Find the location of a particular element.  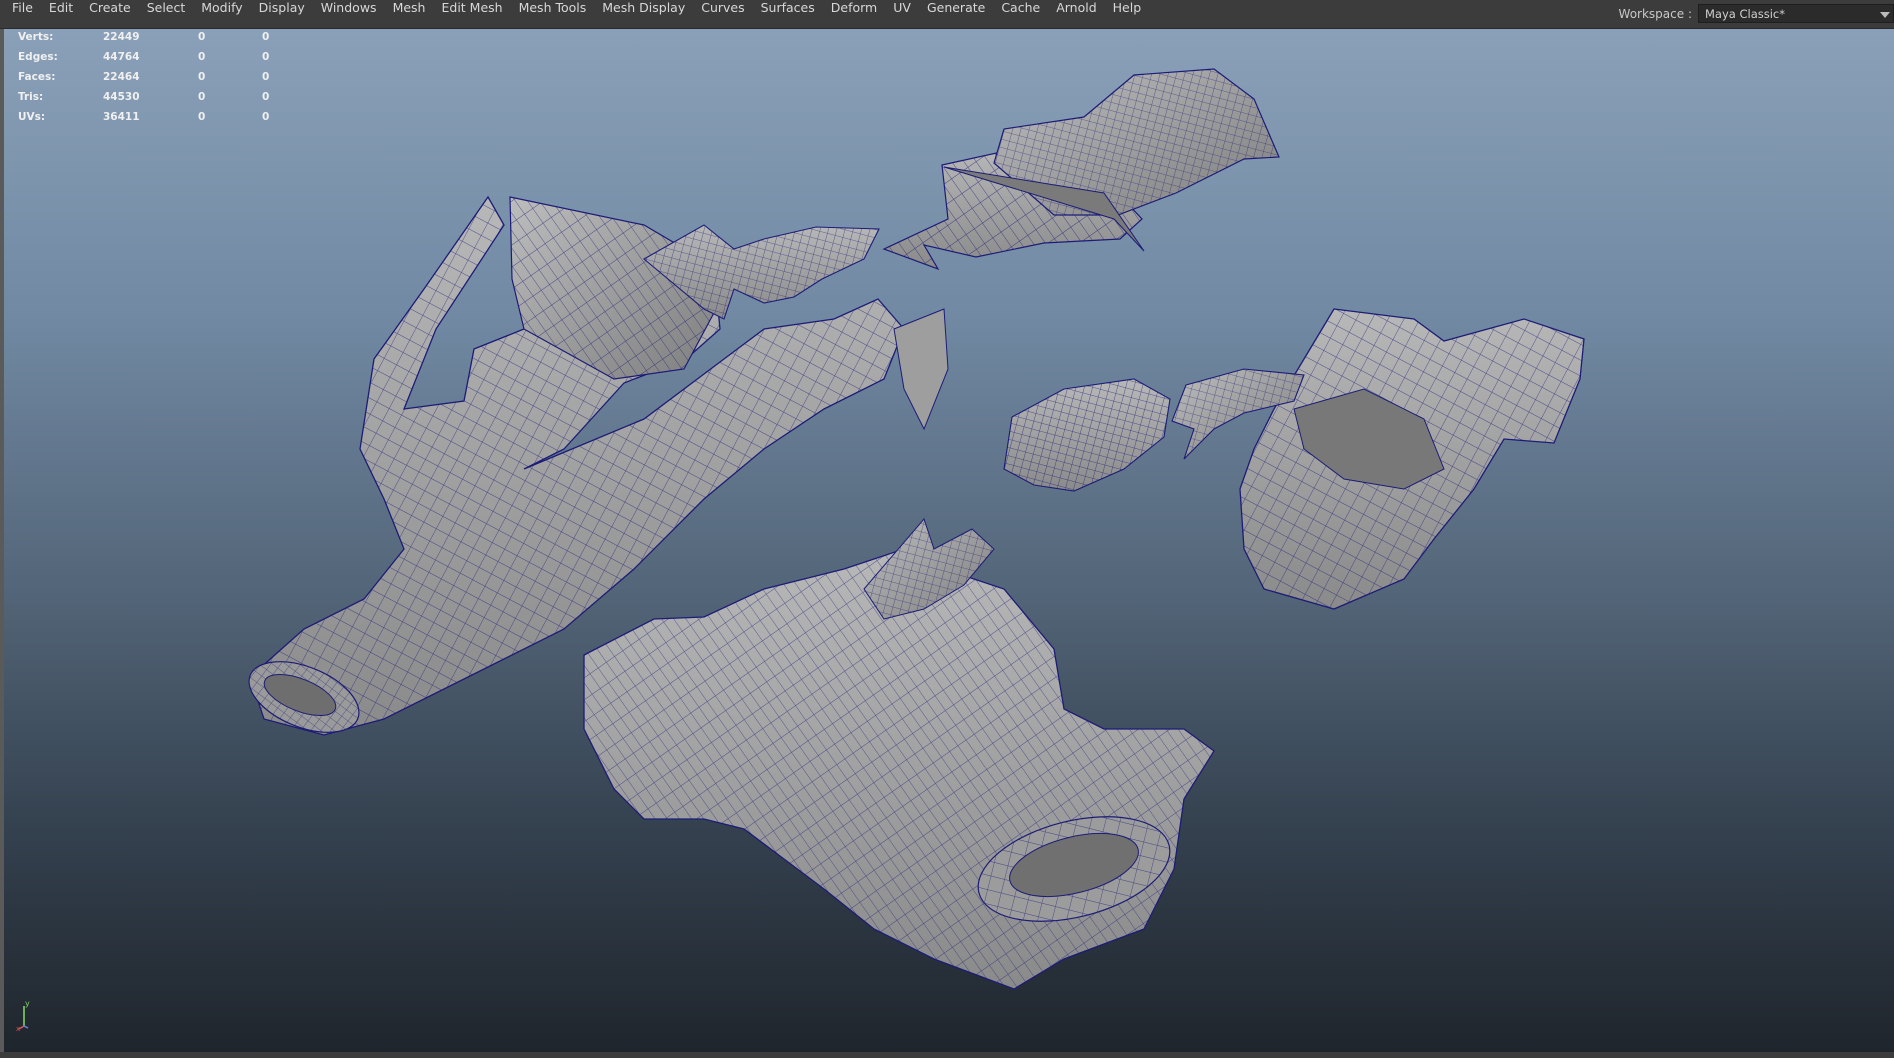

hud-label: Faces: is located at coordinates (37, 77).